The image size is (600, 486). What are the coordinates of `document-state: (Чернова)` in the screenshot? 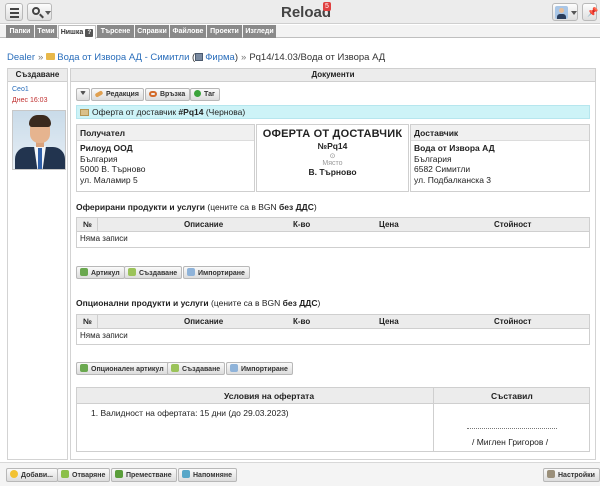 It's located at (225, 112).